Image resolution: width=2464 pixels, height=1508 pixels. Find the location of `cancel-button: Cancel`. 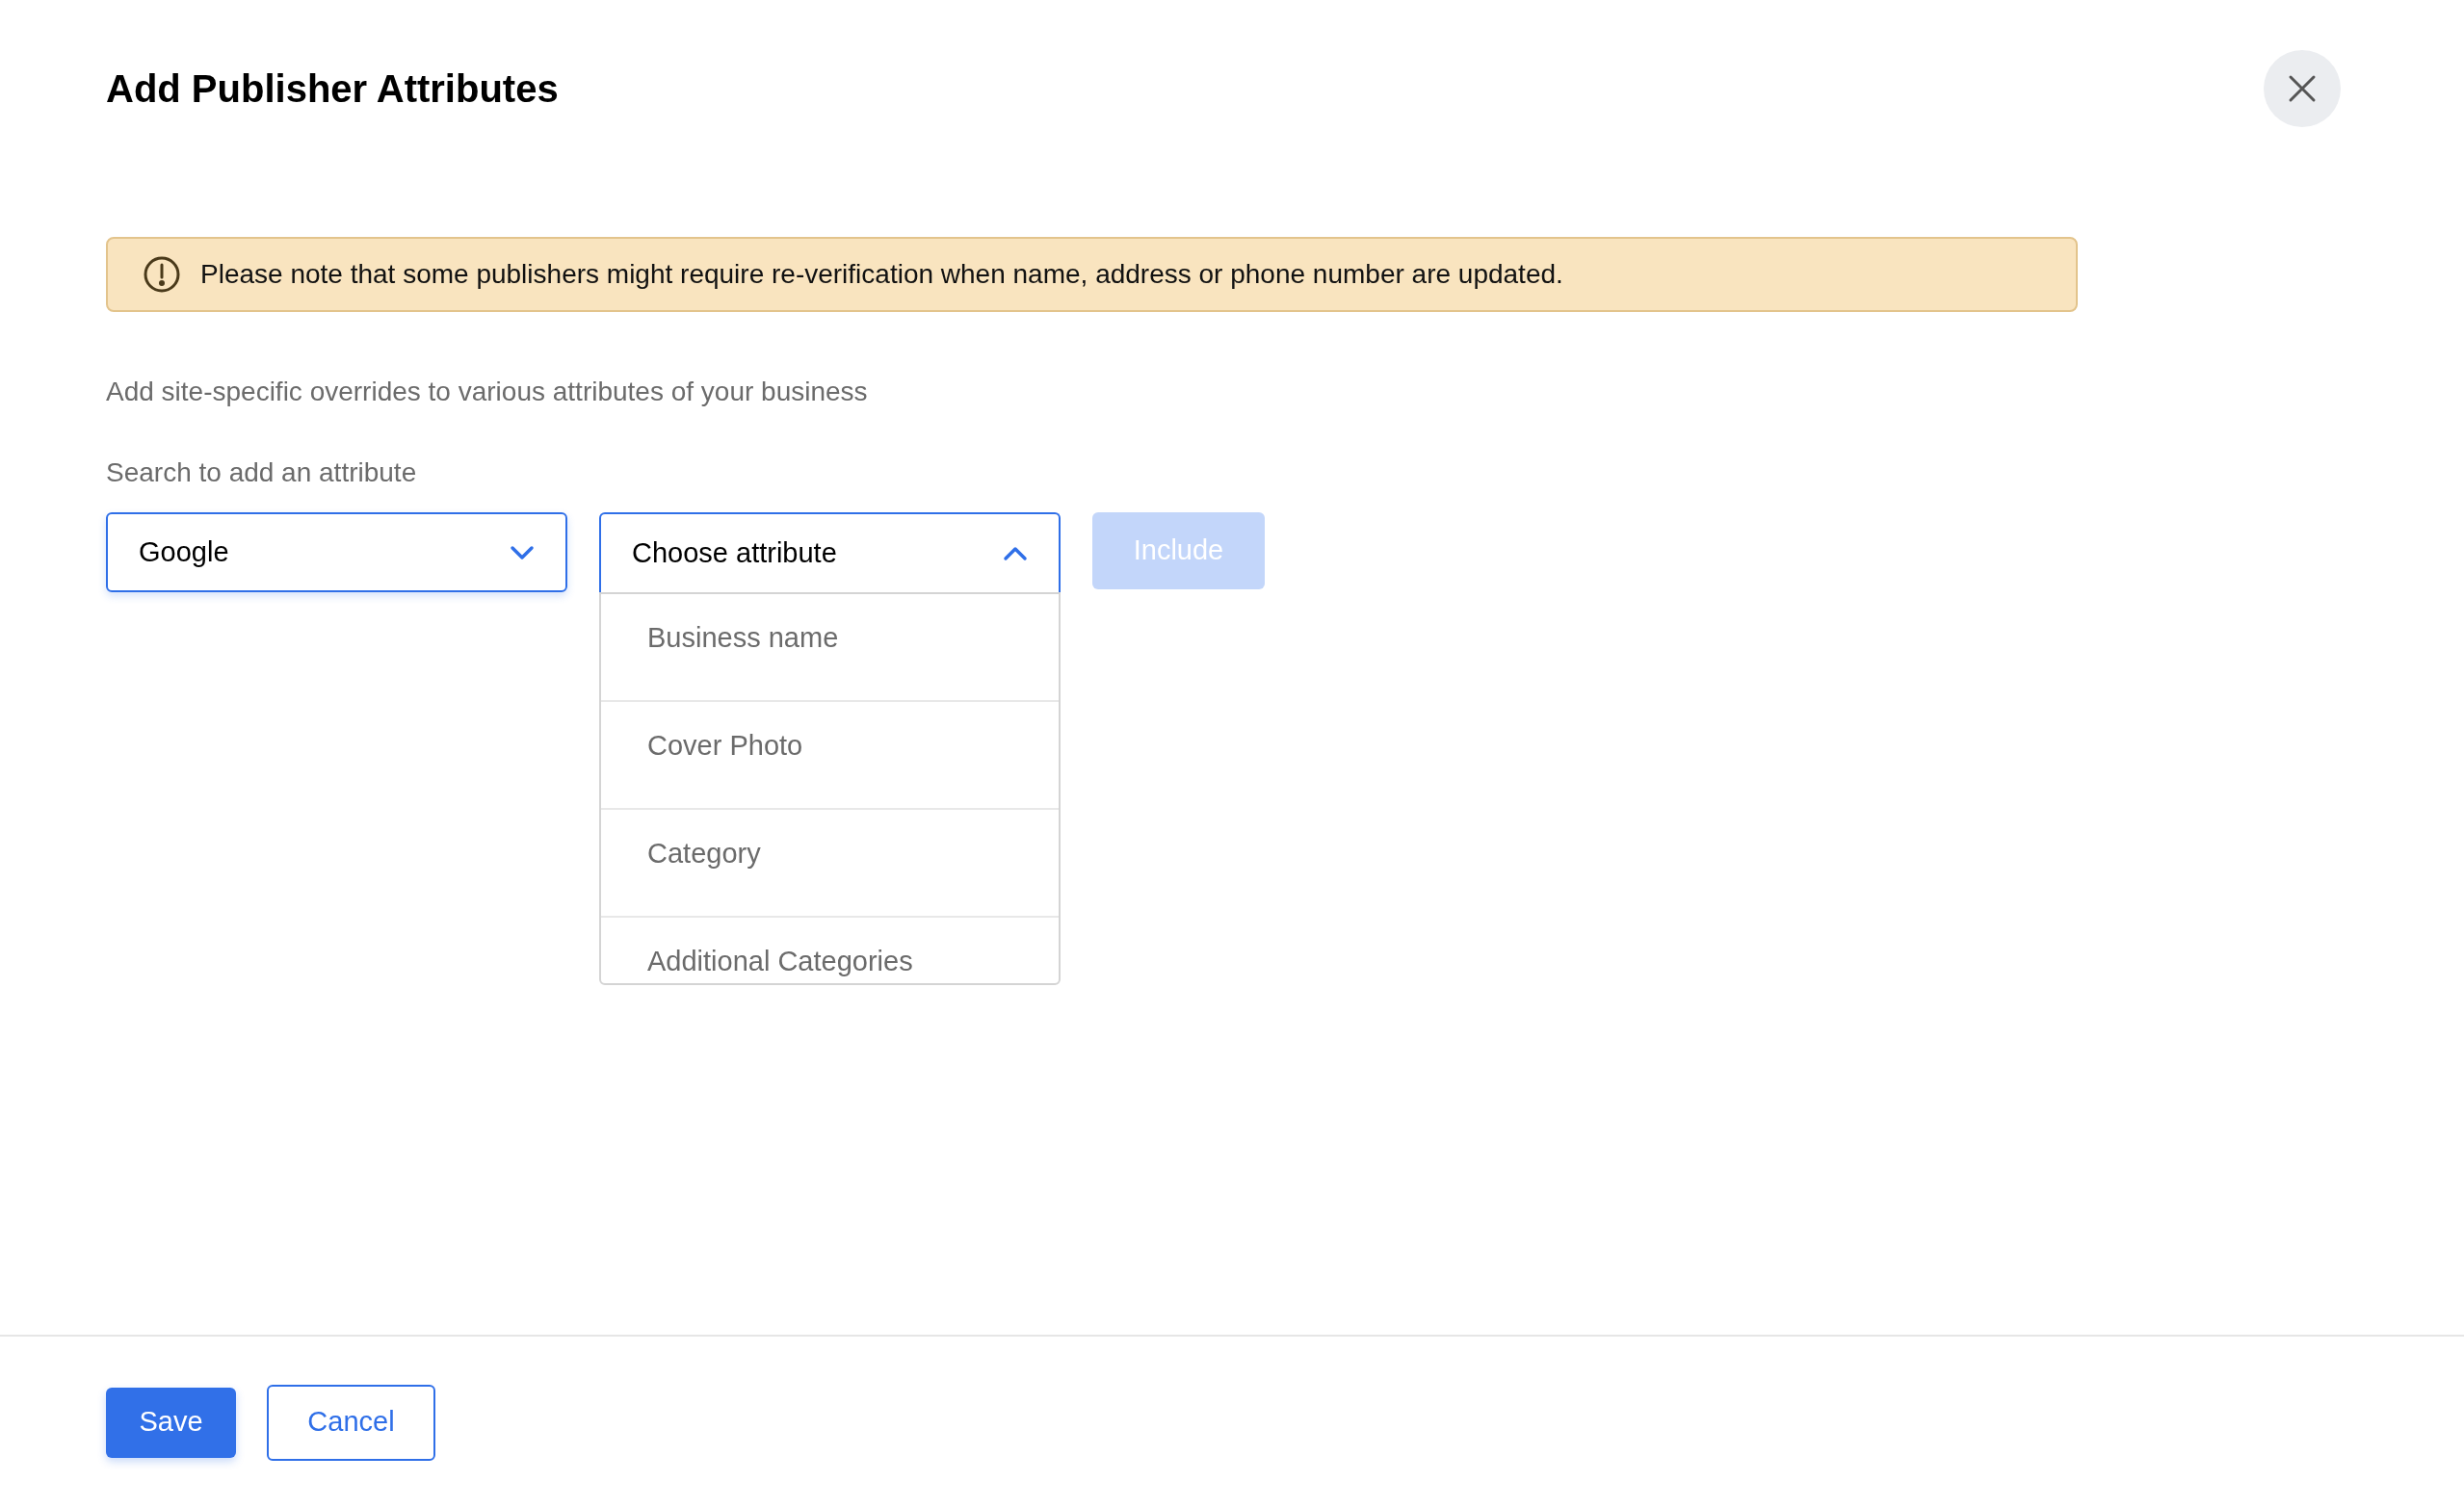

cancel-button: Cancel is located at coordinates (351, 1422).